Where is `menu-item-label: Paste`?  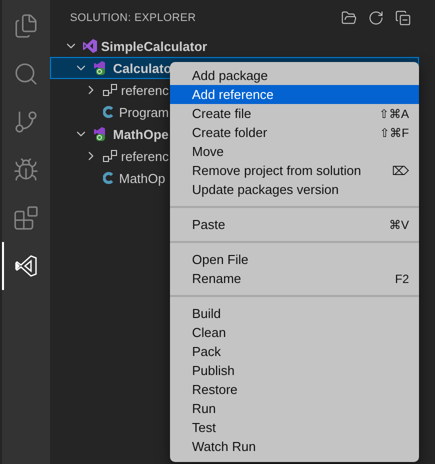 menu-item-label: Paste is located at coordinates (209, 224).